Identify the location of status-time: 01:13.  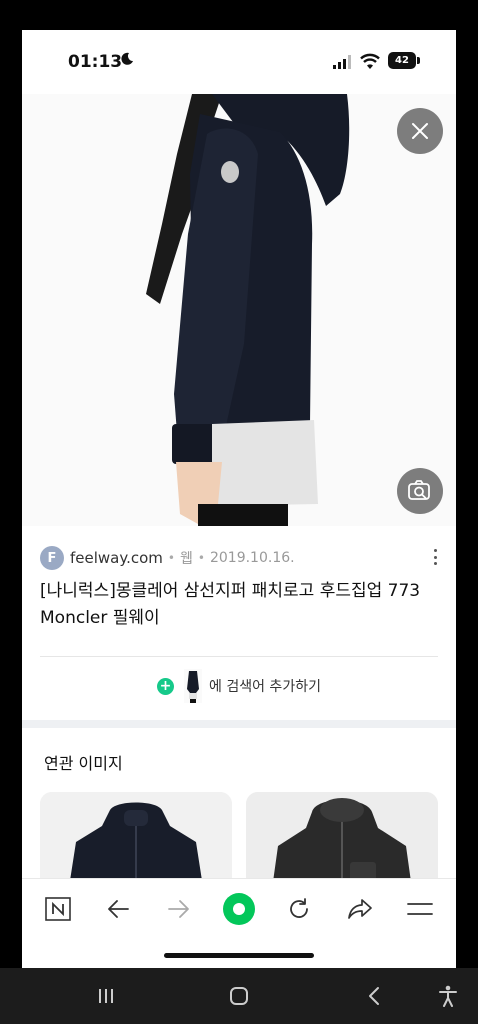
(95, 62).